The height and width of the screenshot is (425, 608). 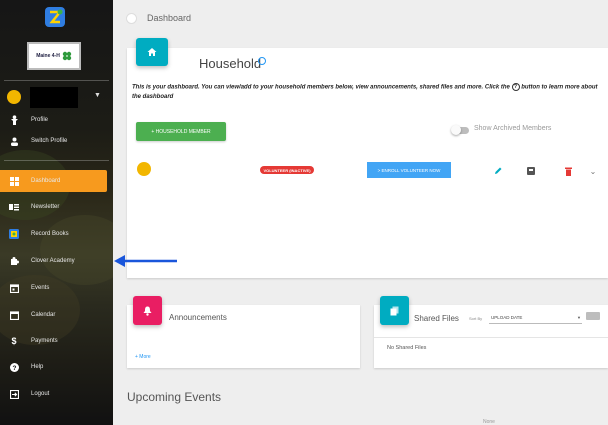 What do you see at coordinates (53, 261) in the screenshot?
I see `sidebar-item-label: Clover Academy` at bounding box center [53, 261].